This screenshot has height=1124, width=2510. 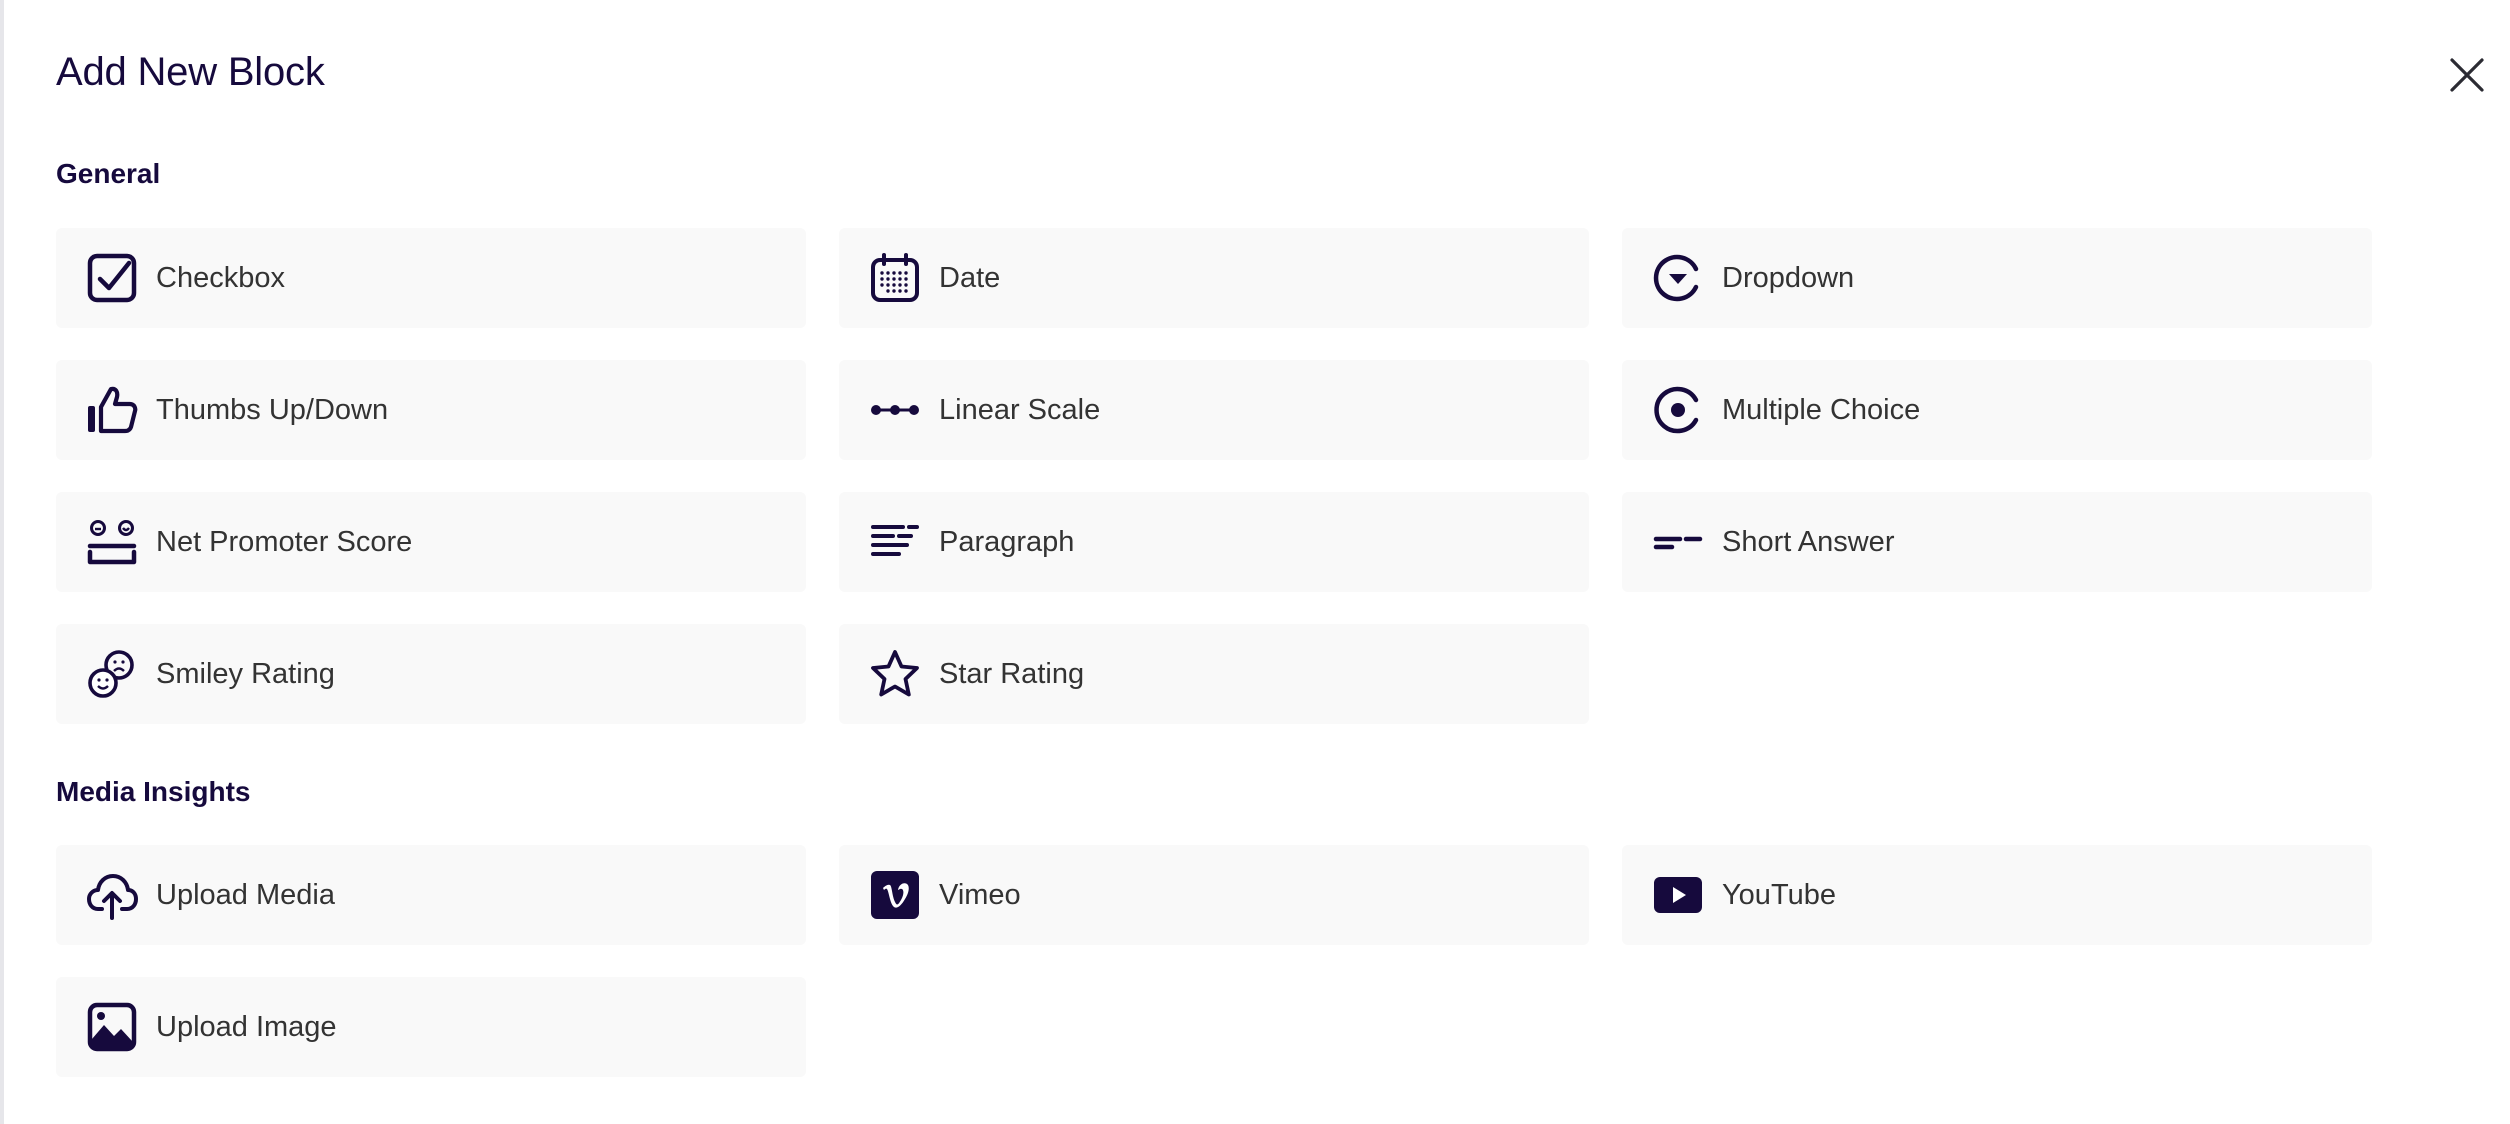 What do you see at coordinates (112, 278) in the screenshot?
I see `checkbox-icon` at bounding box center [112, 278].